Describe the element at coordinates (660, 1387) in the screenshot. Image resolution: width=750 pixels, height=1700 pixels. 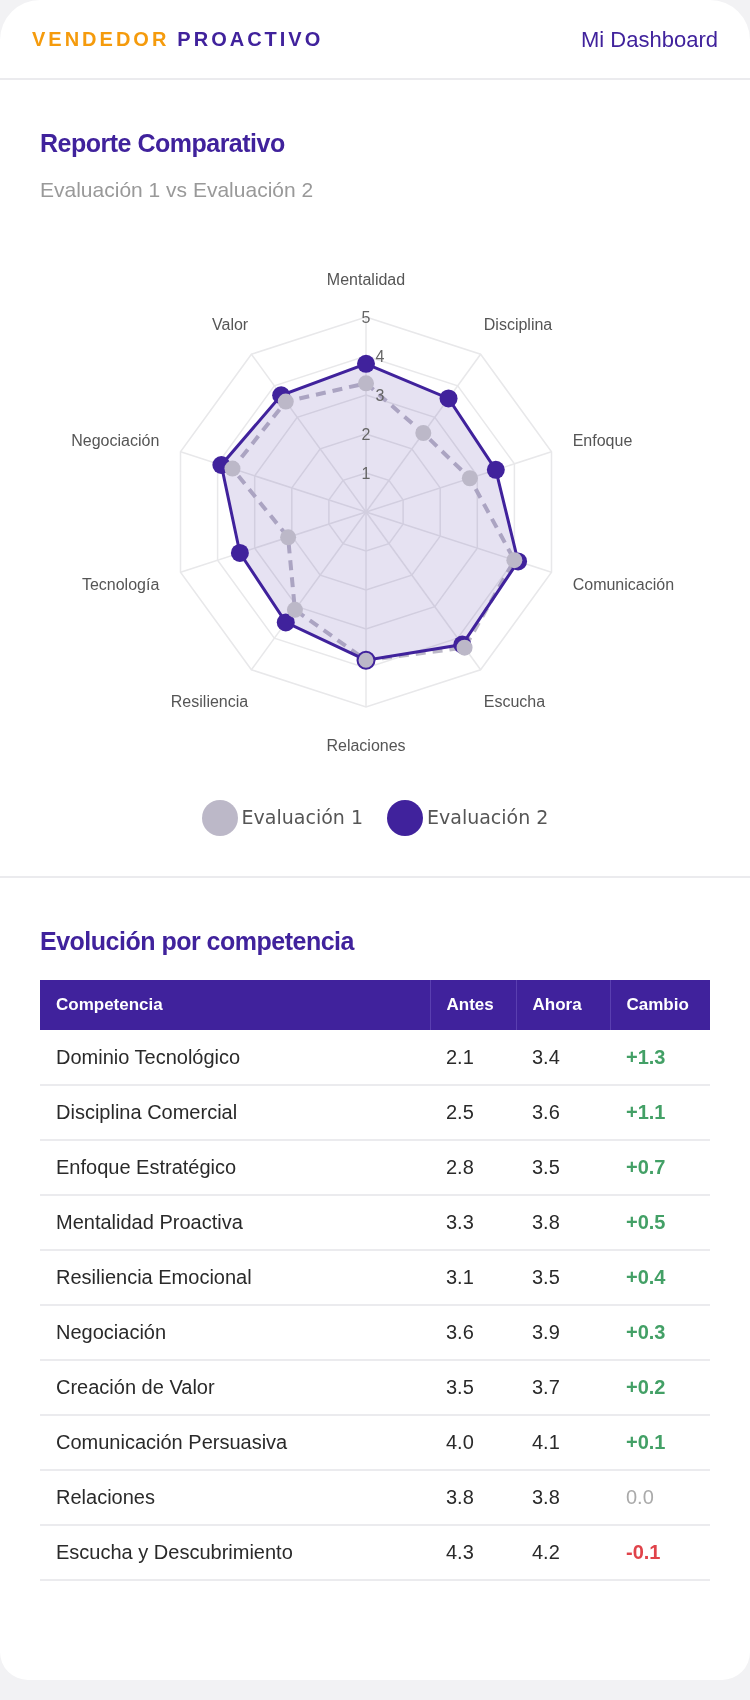
I see `change-cell: +0.2` at that location.